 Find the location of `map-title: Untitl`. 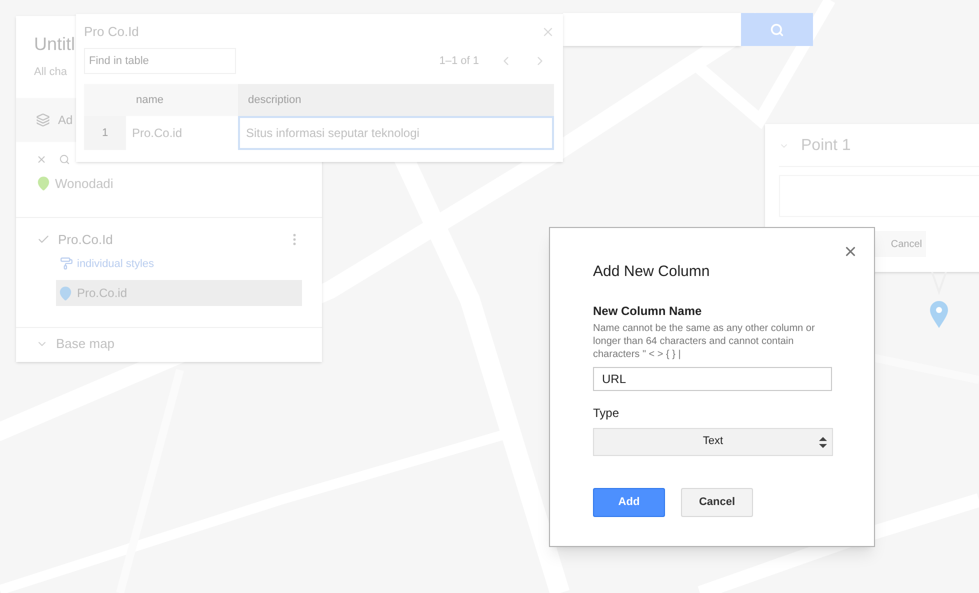

map-title: Untitl is located at coordinates (55, 44).